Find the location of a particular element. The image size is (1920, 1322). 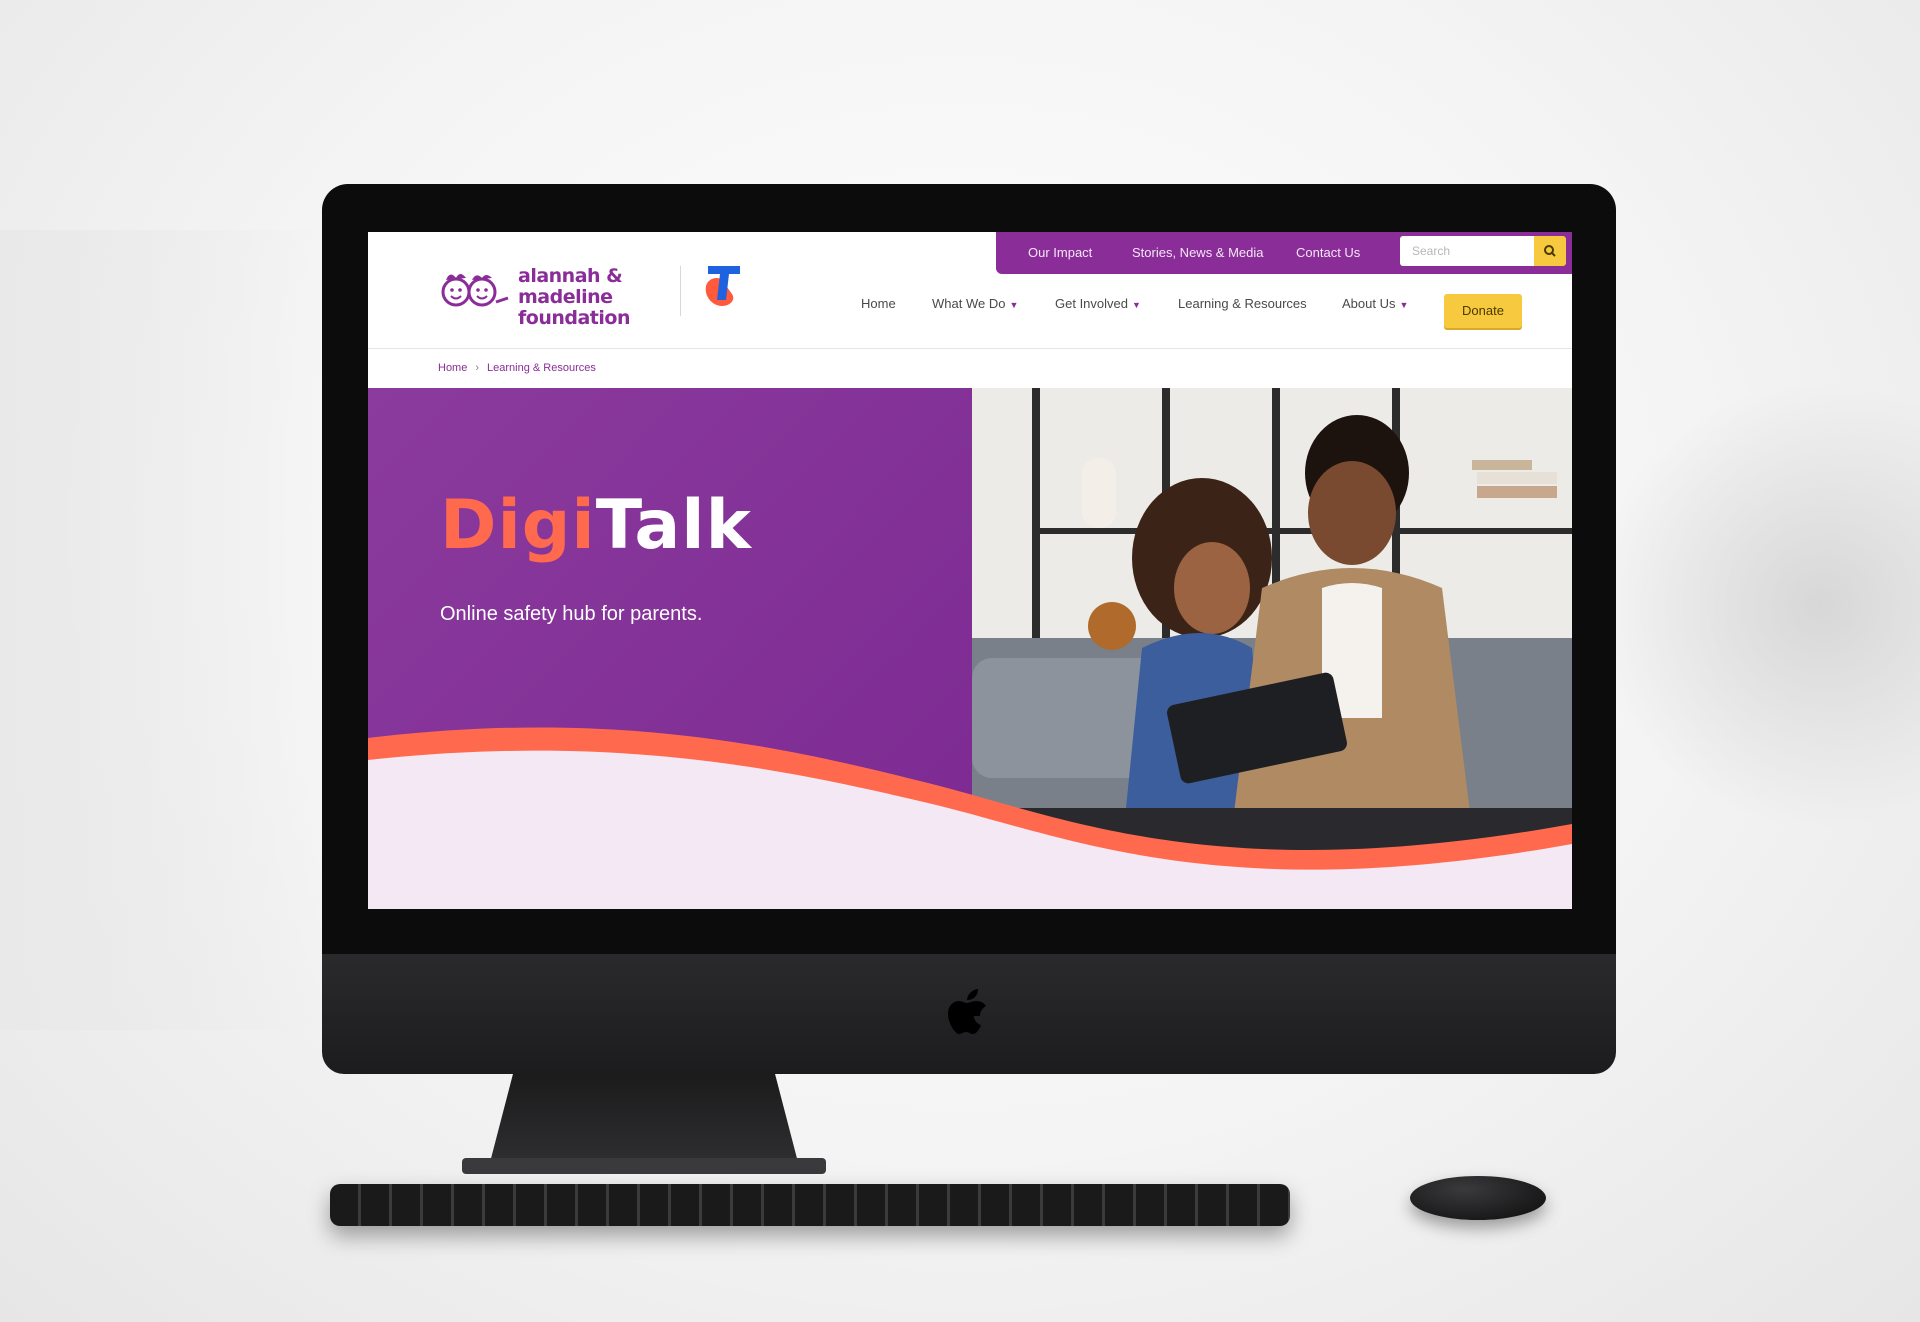

link-contact-us: Contact Us is located at coordinates (1328, 252).